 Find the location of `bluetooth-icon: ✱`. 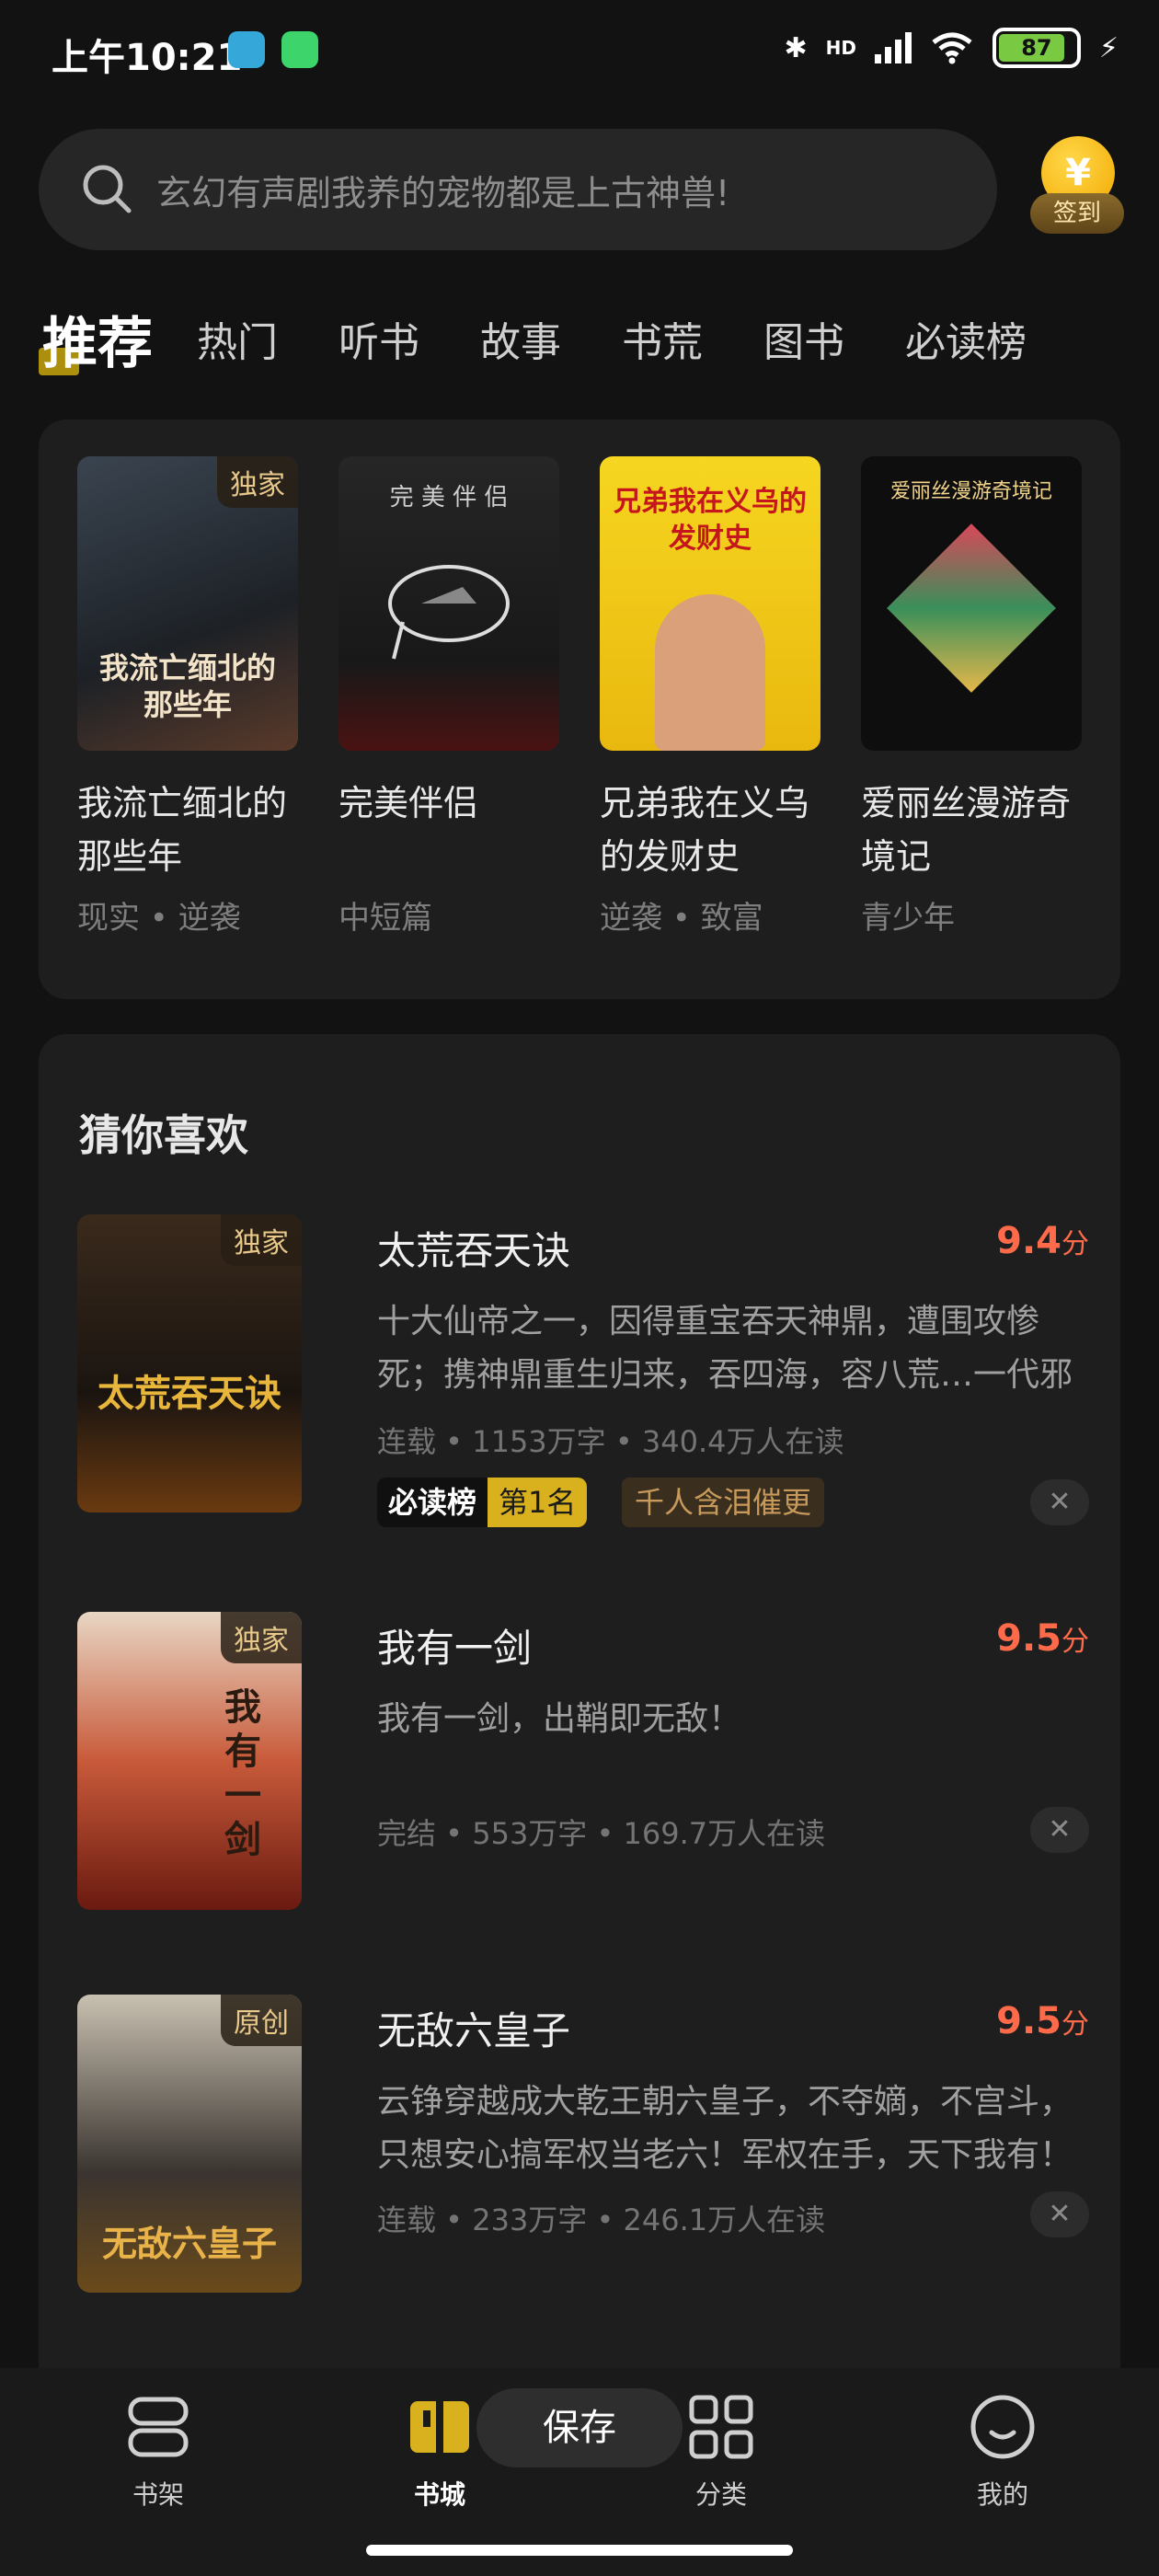

bluetooth-icon: ✱ is located at coordinates (796, 47).